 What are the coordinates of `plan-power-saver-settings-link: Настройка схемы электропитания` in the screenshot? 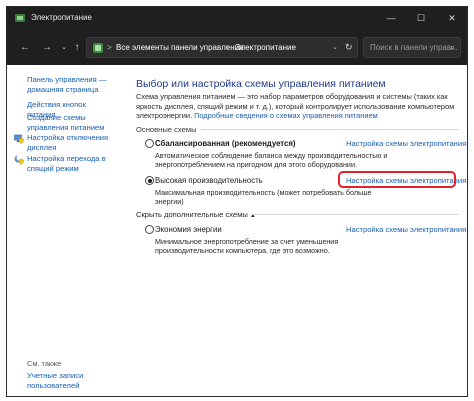 It's located at (406, 229).